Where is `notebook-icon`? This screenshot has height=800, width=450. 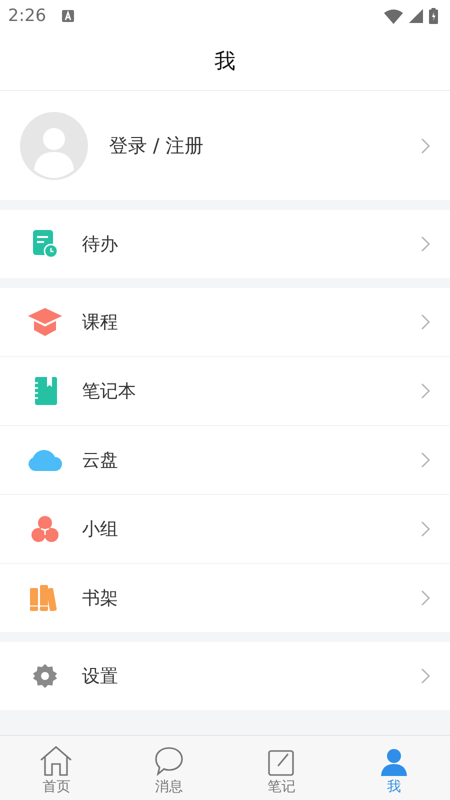 notebook-icon is located at coordinates (45, 391).